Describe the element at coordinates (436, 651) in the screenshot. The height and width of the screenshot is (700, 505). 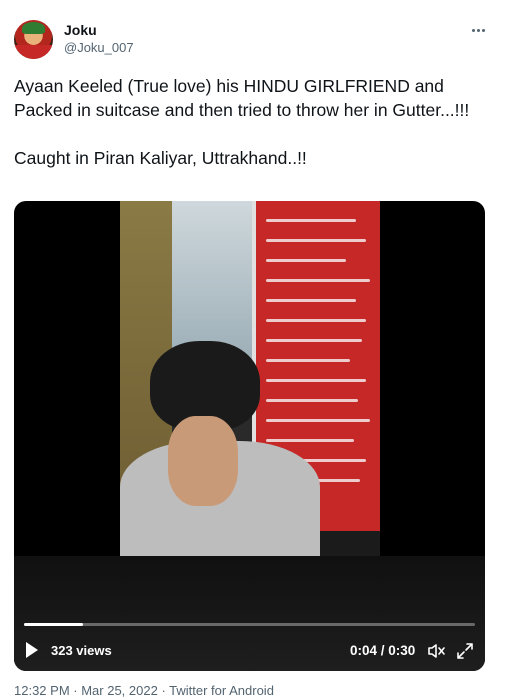
I see `mute-icon` at that location.